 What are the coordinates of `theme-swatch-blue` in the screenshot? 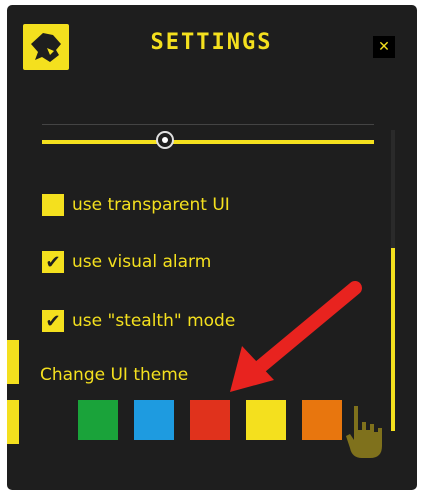 It's located at (154, 420).